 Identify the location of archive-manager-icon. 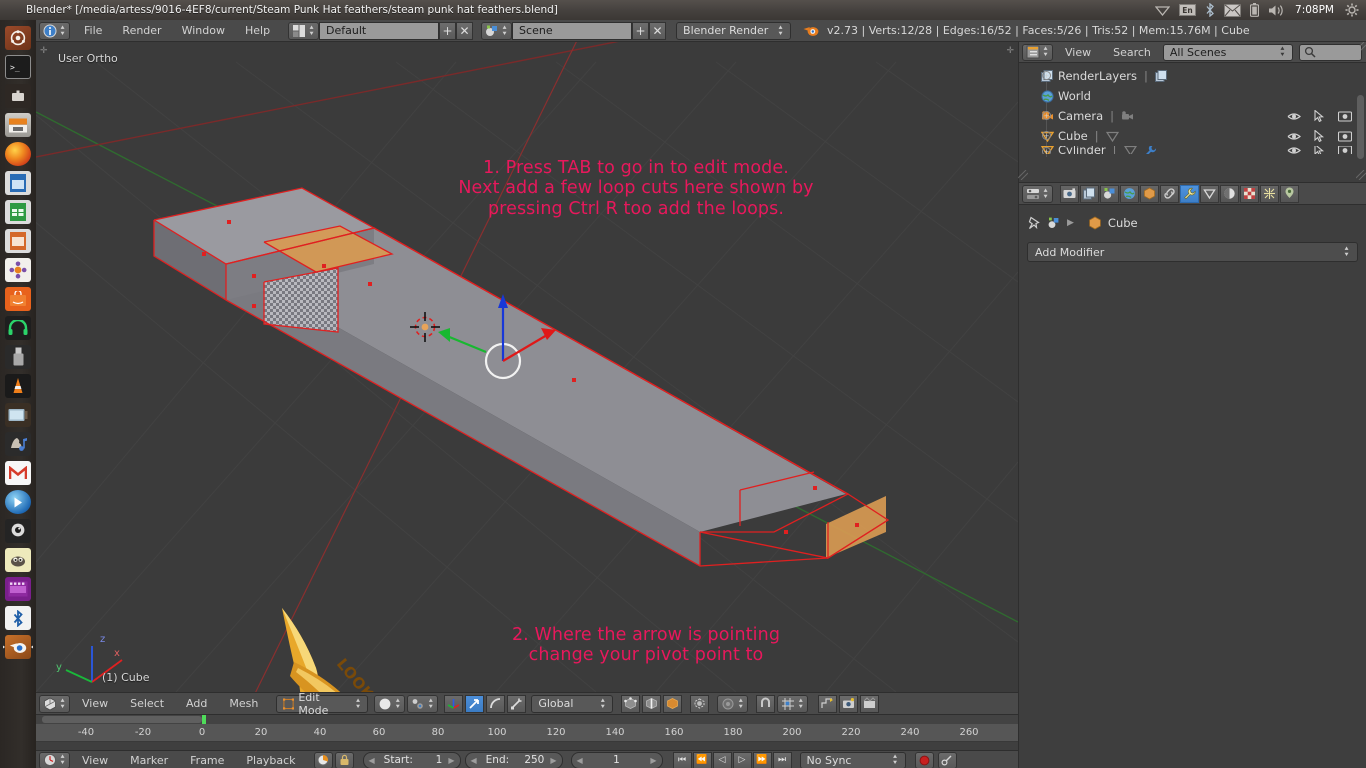
(18, 96).